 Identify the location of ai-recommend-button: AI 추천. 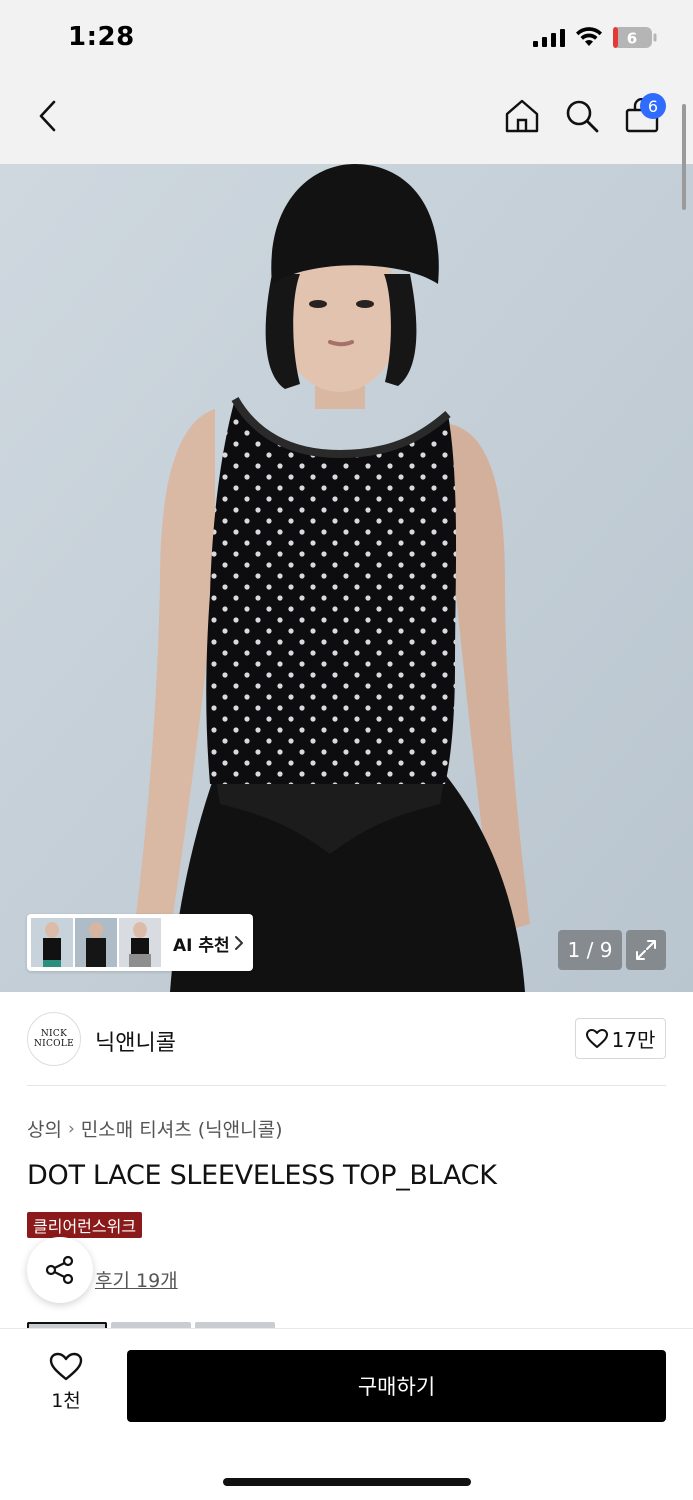
(140, 942).